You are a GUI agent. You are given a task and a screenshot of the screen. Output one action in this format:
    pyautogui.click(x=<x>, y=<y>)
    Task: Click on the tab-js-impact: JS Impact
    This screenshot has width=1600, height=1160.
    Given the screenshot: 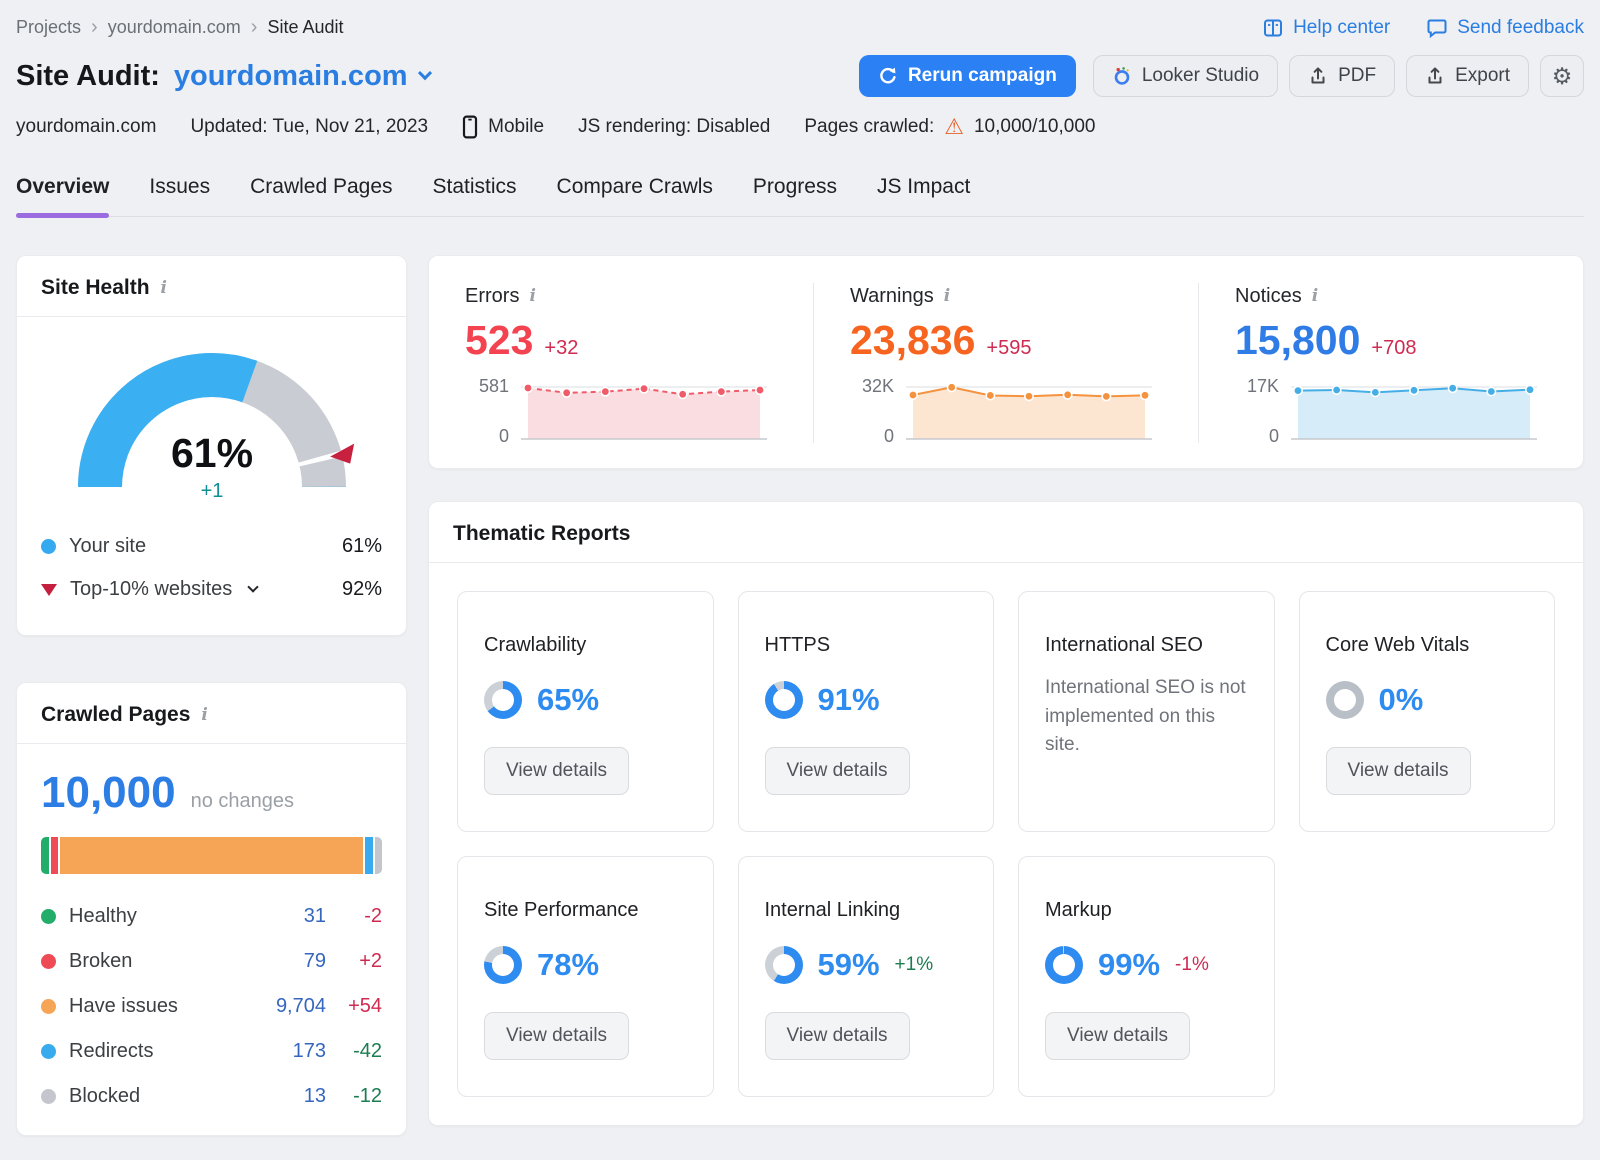 What is the action you would take?
    pyautogui.click(x=923, y=195)
    